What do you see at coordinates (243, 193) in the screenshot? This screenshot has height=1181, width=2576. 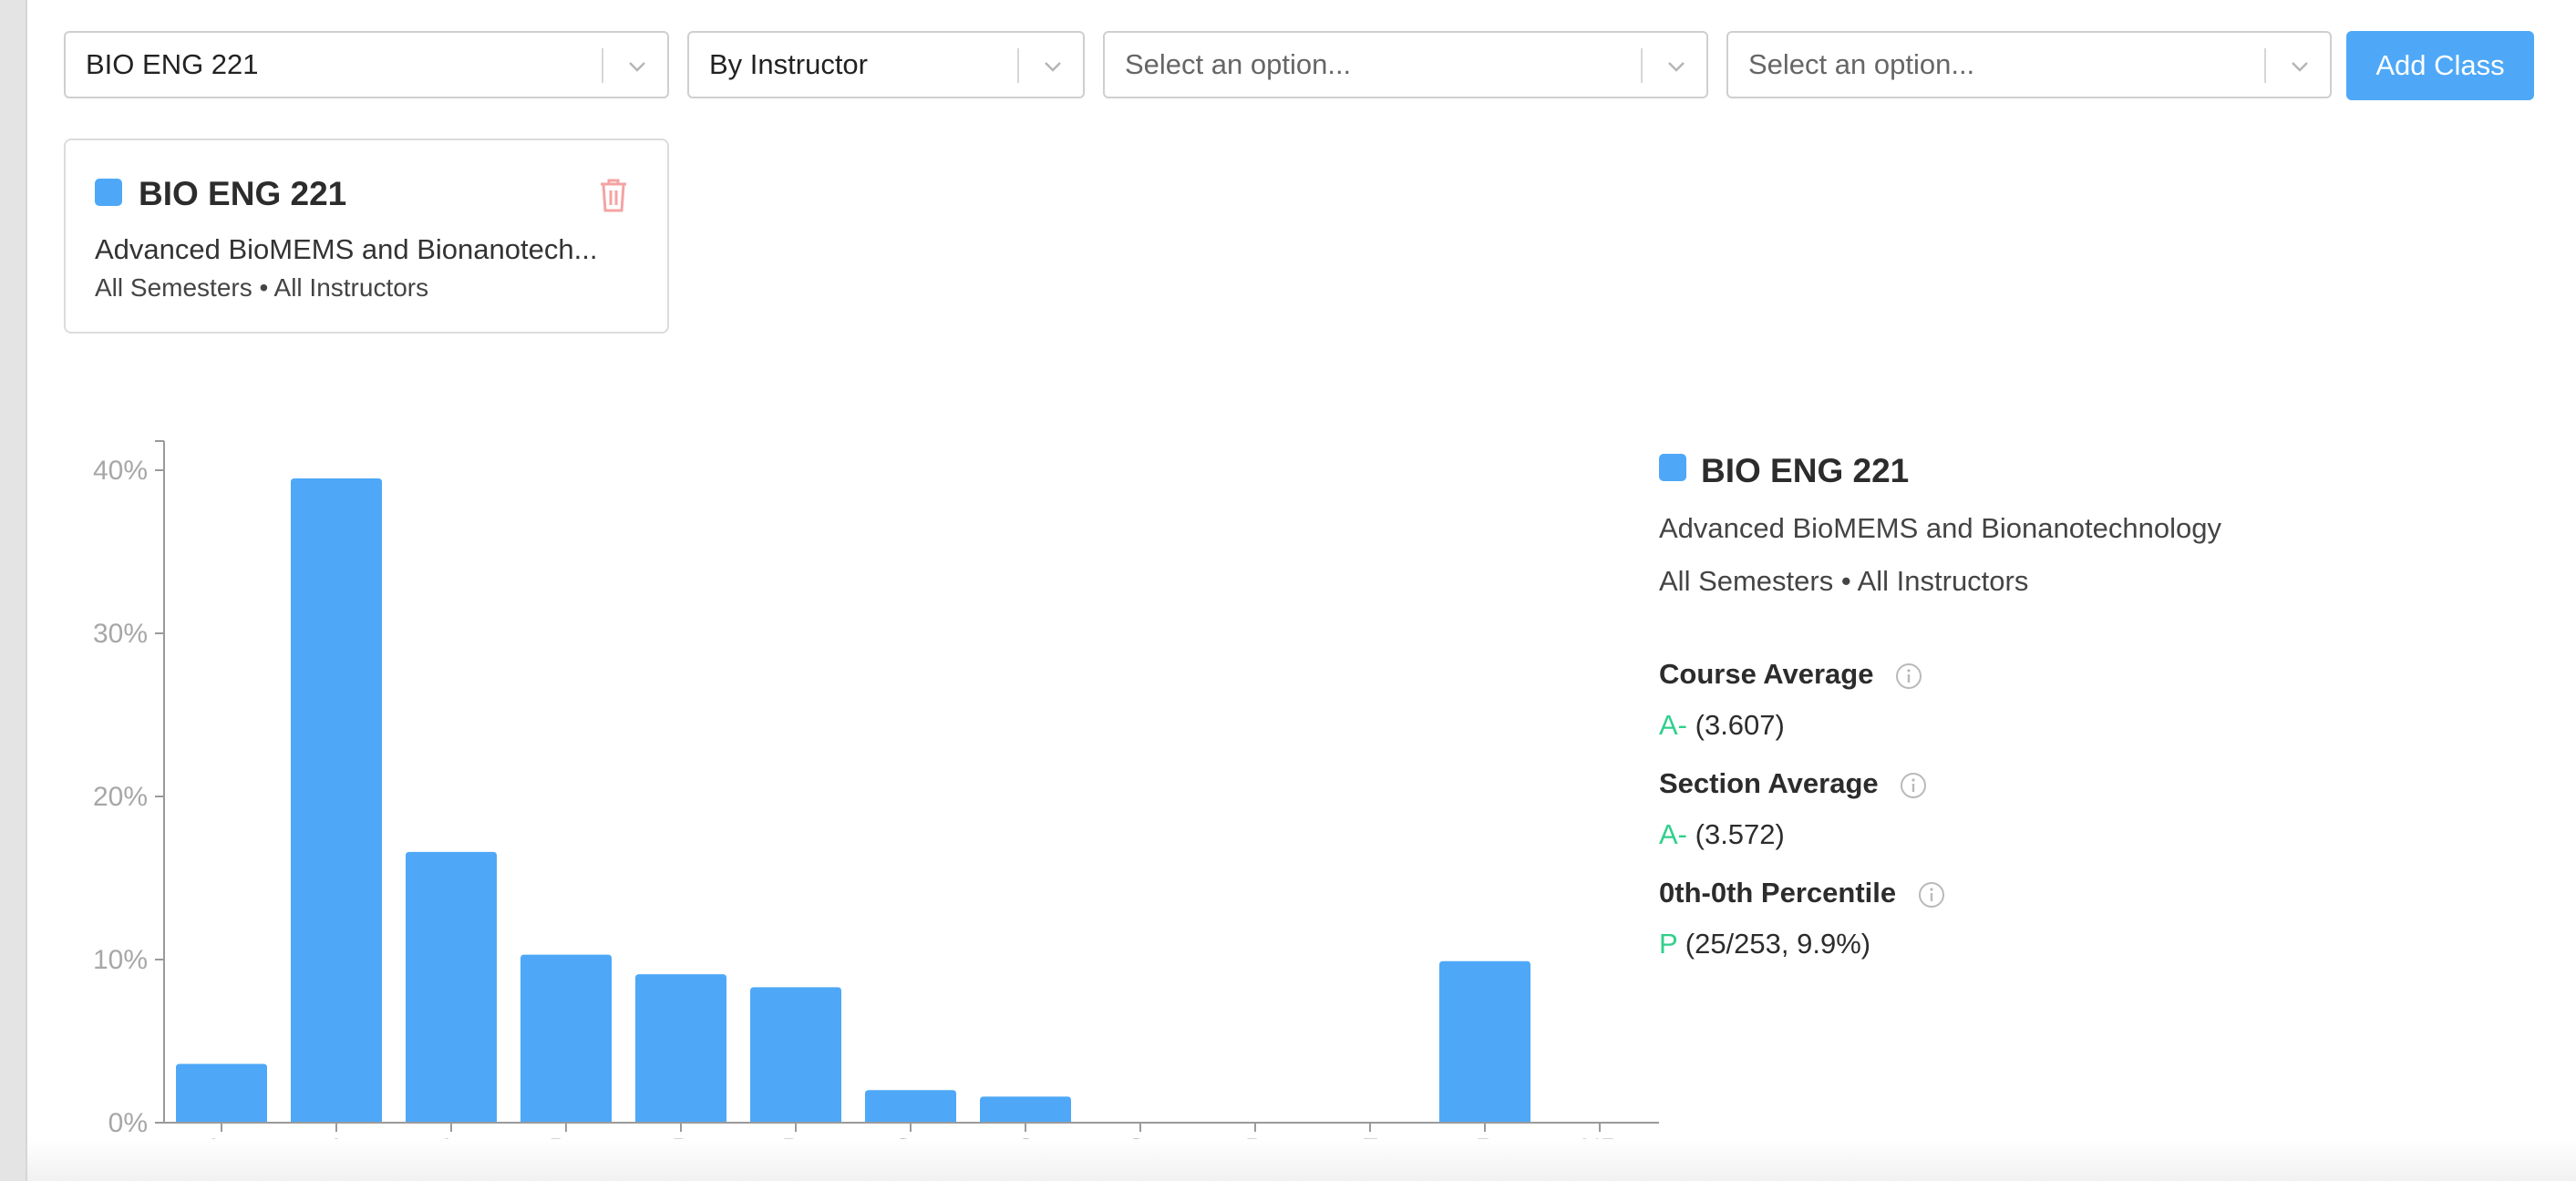 I see `class-card-code: BIO ENG 221` at bounding box center [243, 193].